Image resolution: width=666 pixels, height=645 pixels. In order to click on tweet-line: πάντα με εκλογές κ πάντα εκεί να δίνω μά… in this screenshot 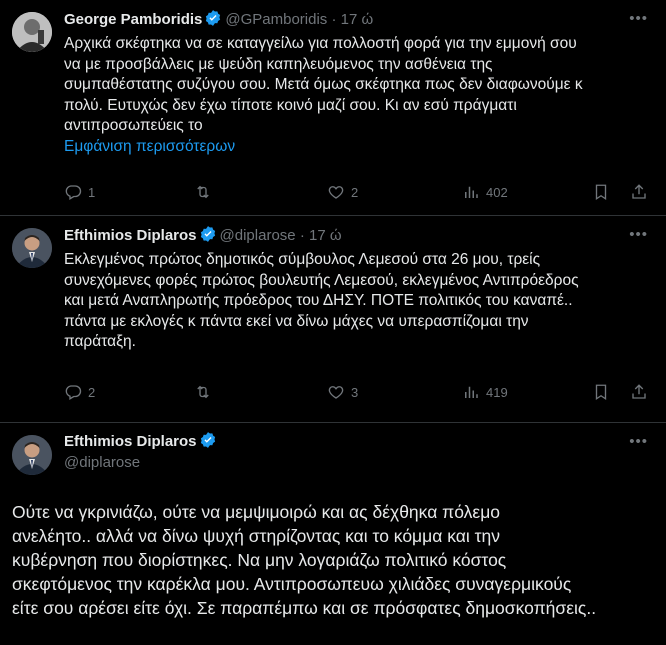, I will do `click(296, 321)`.